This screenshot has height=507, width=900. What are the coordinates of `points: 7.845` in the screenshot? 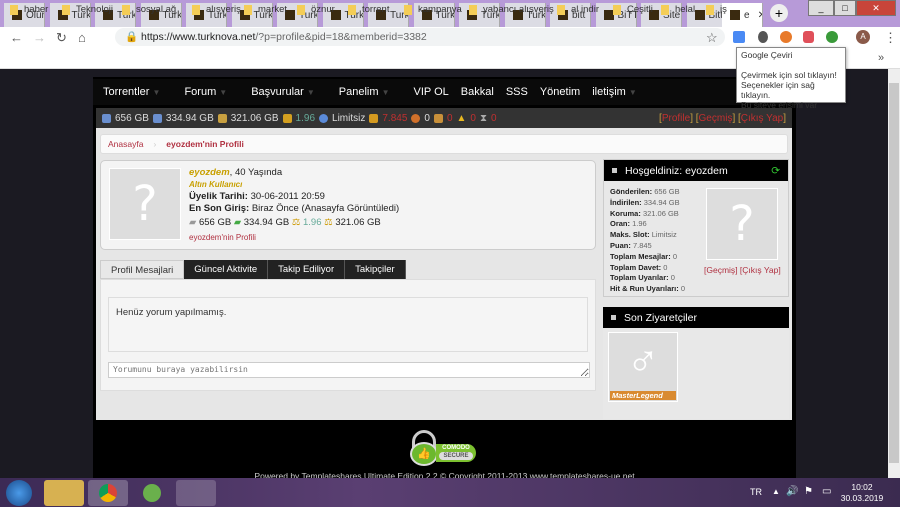 It's located at (395, 118).